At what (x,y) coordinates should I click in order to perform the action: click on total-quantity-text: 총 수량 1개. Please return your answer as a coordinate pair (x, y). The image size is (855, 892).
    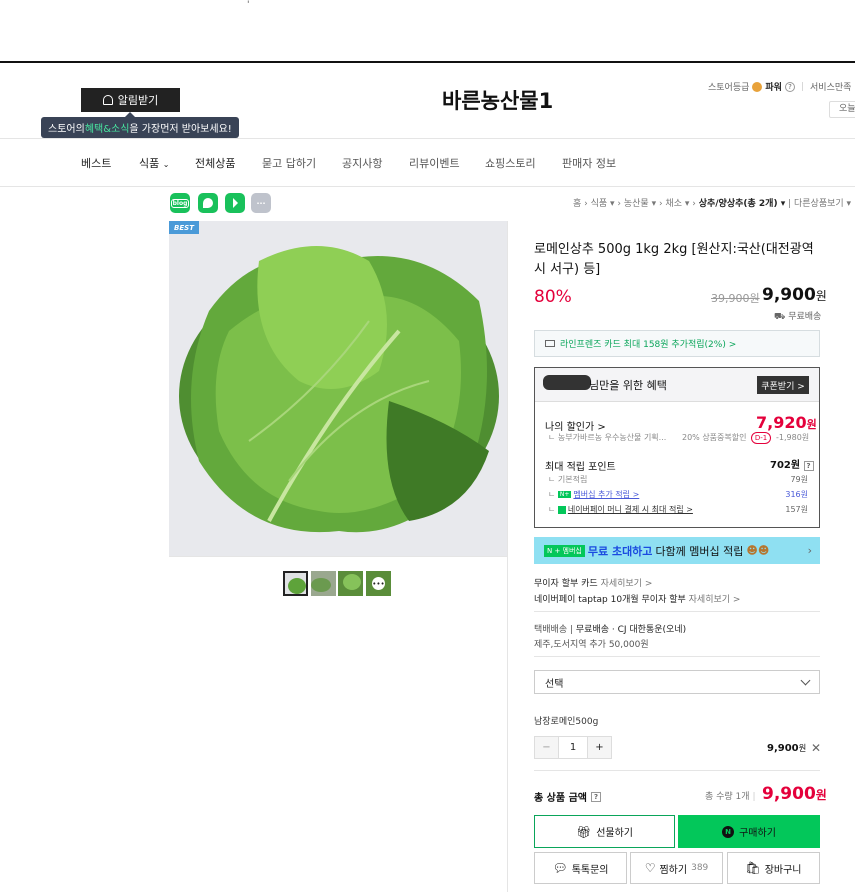
    Looking at the image, I should click on (727, 797).